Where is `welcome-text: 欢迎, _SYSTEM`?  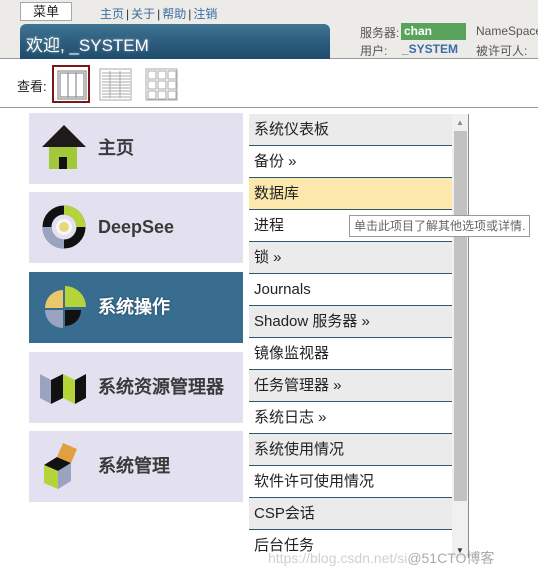
welcome-text: 欢迎, _SYSTEM is located at coordinates (87, 45).